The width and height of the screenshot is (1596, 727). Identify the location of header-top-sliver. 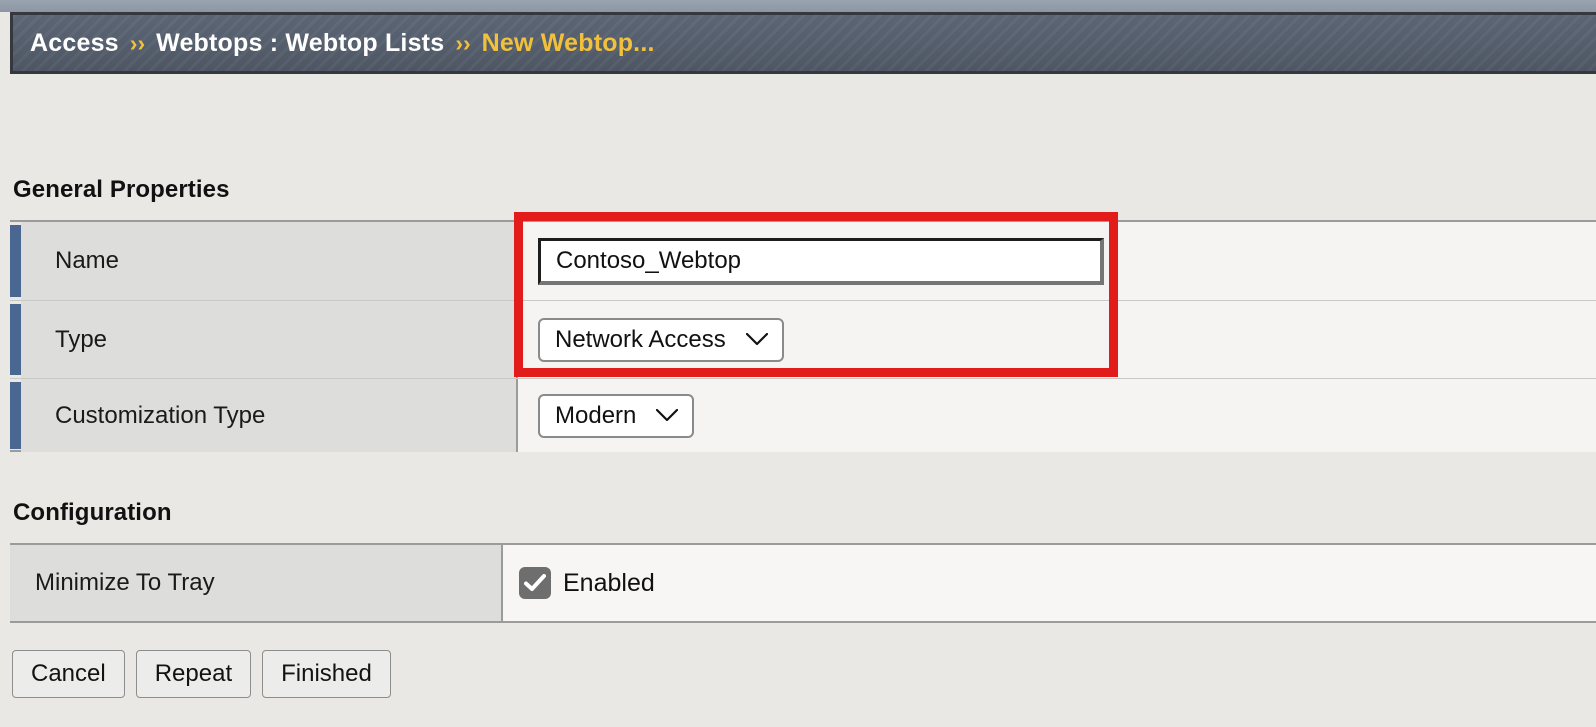
(798, 6).